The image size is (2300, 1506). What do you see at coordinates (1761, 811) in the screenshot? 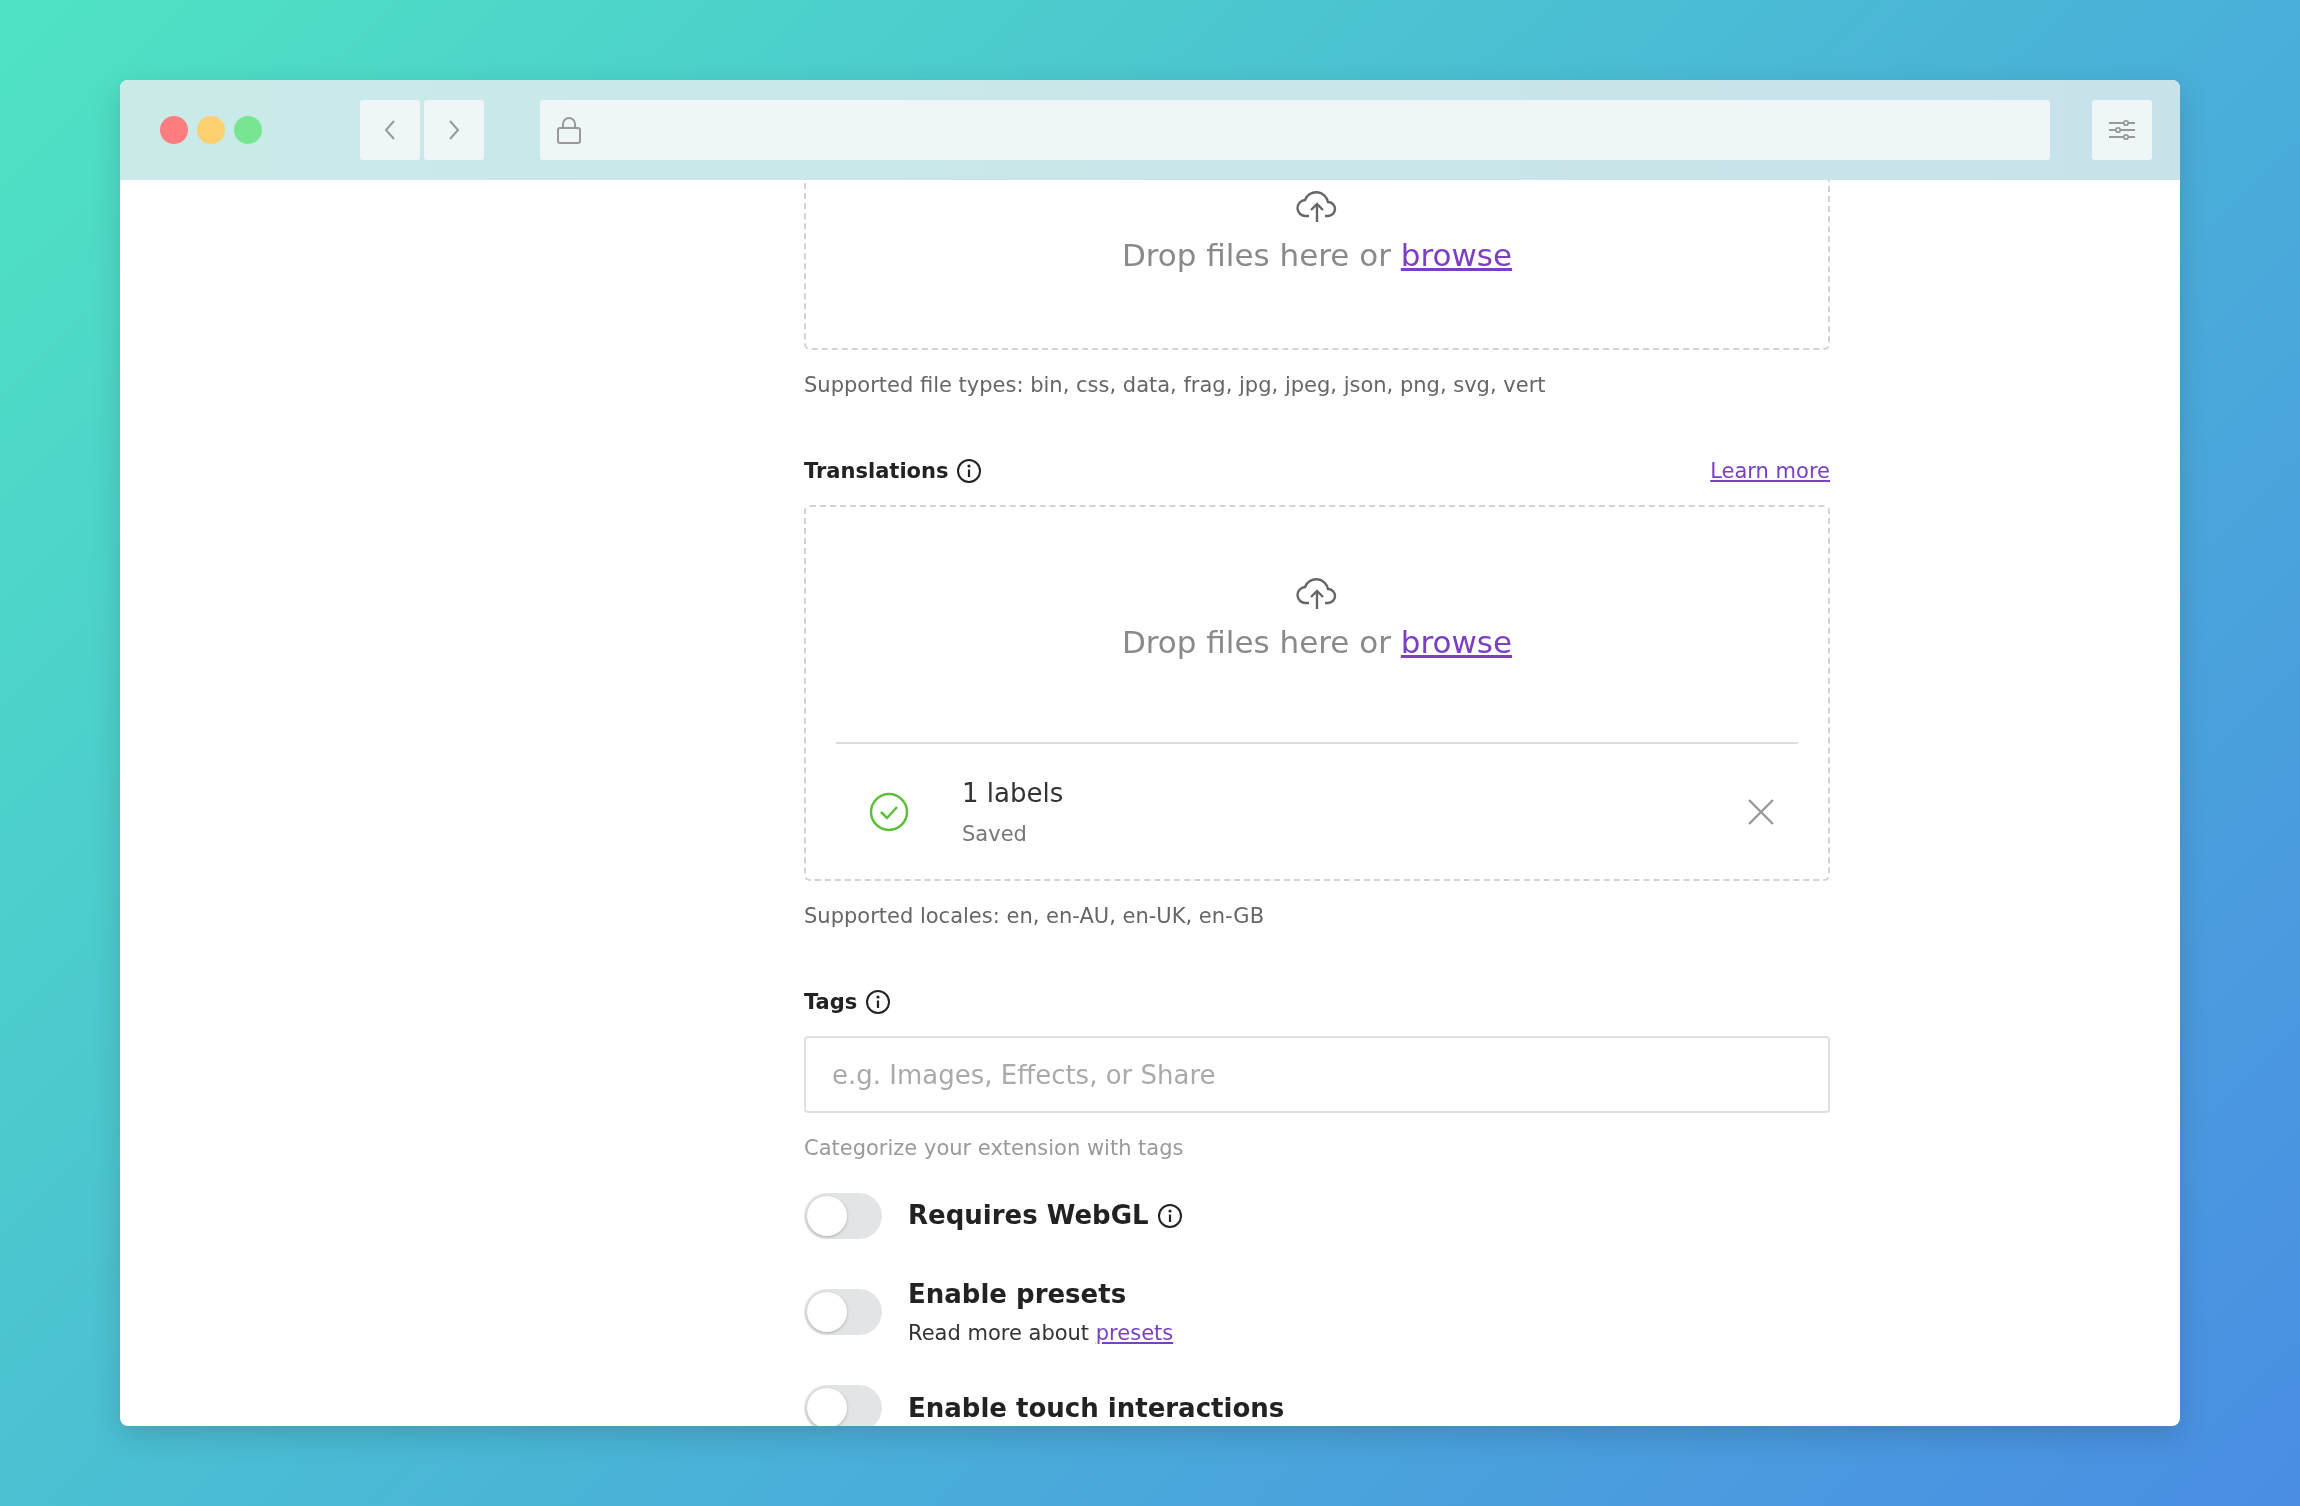
I see `remove-file-button` at bounding box center [1761, 811].